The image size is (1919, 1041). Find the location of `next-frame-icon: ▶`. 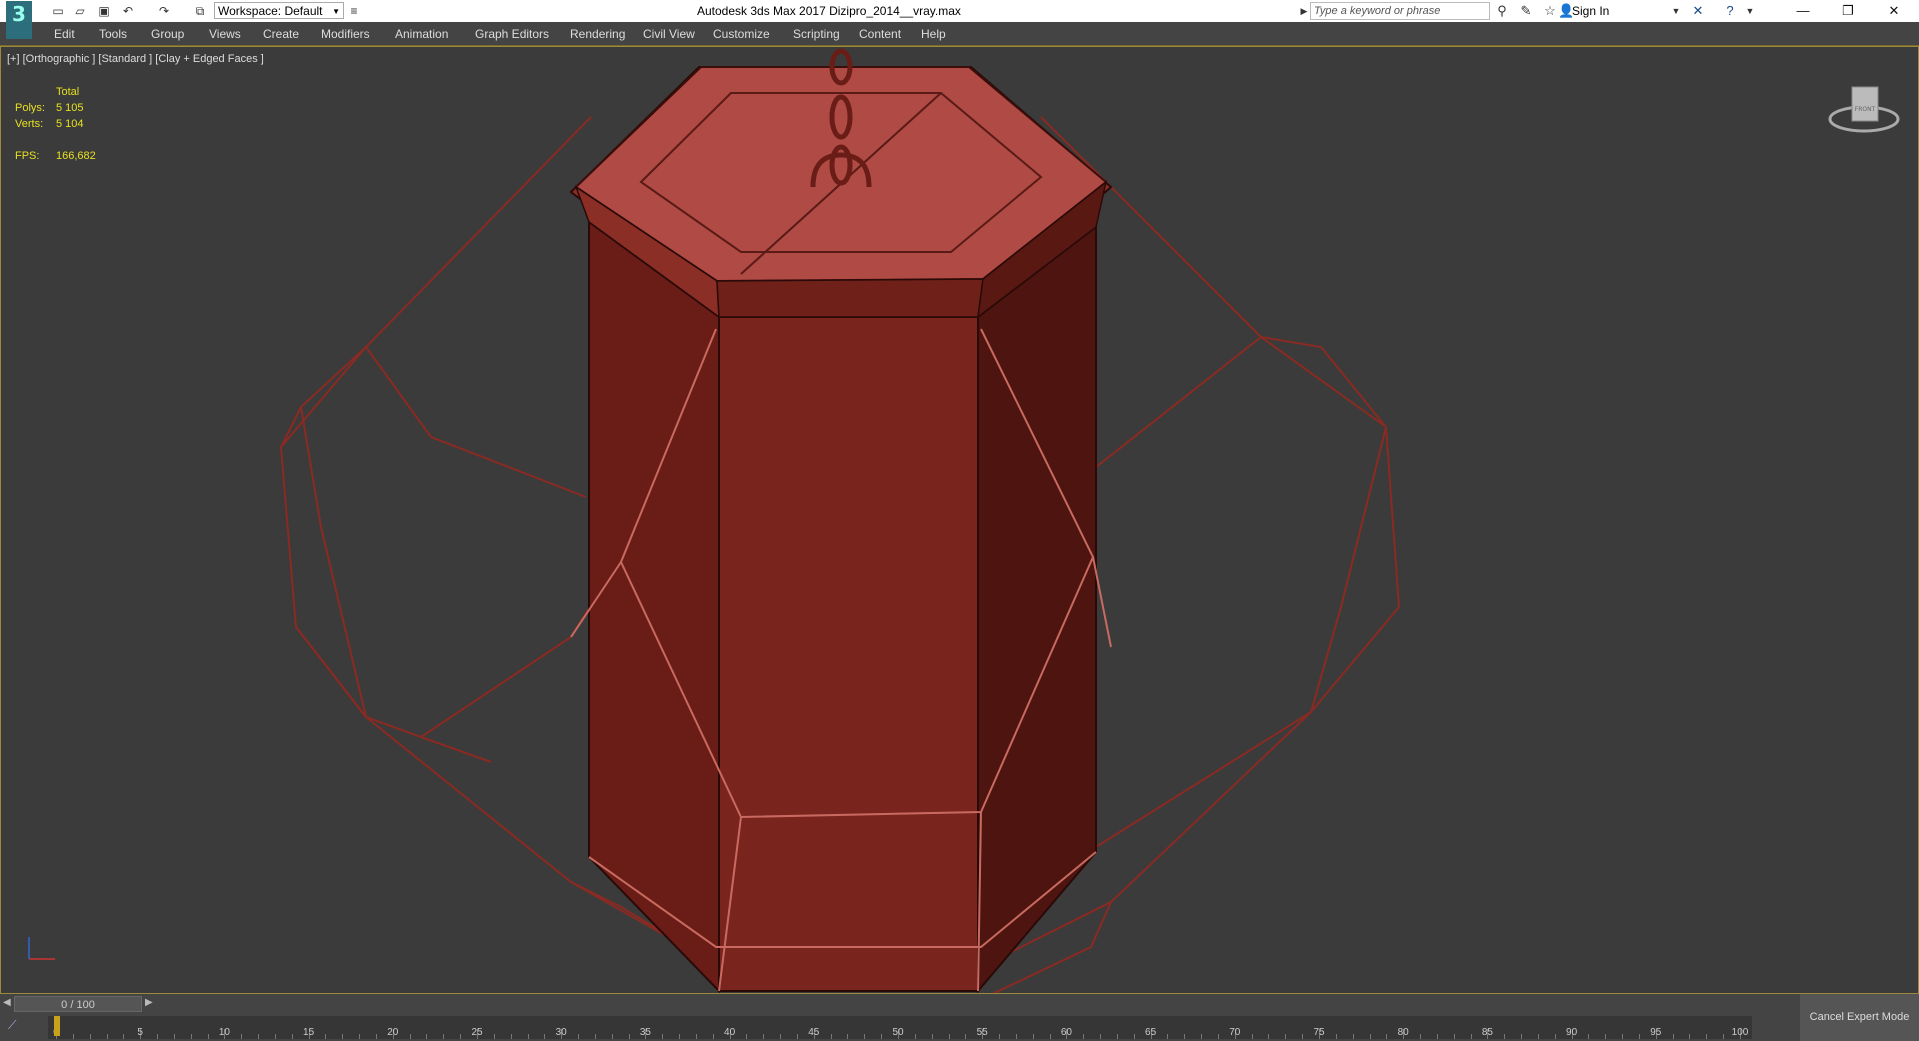

next-frame-icon: ▶ is located at coordinates (149, 1002).